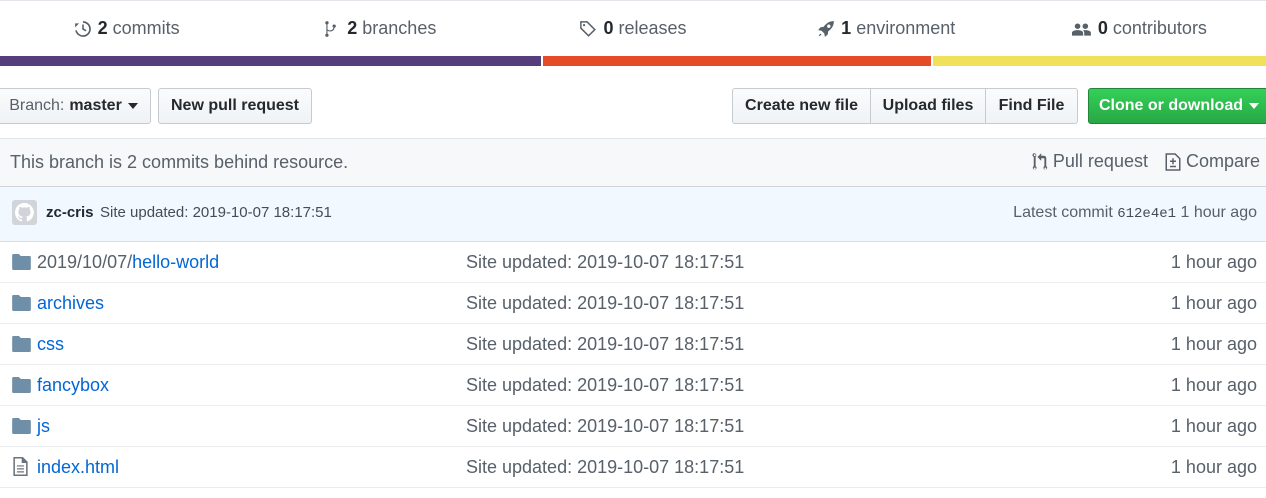  I want to click on new-pull-request-button: New pull request, so click(235, 106).